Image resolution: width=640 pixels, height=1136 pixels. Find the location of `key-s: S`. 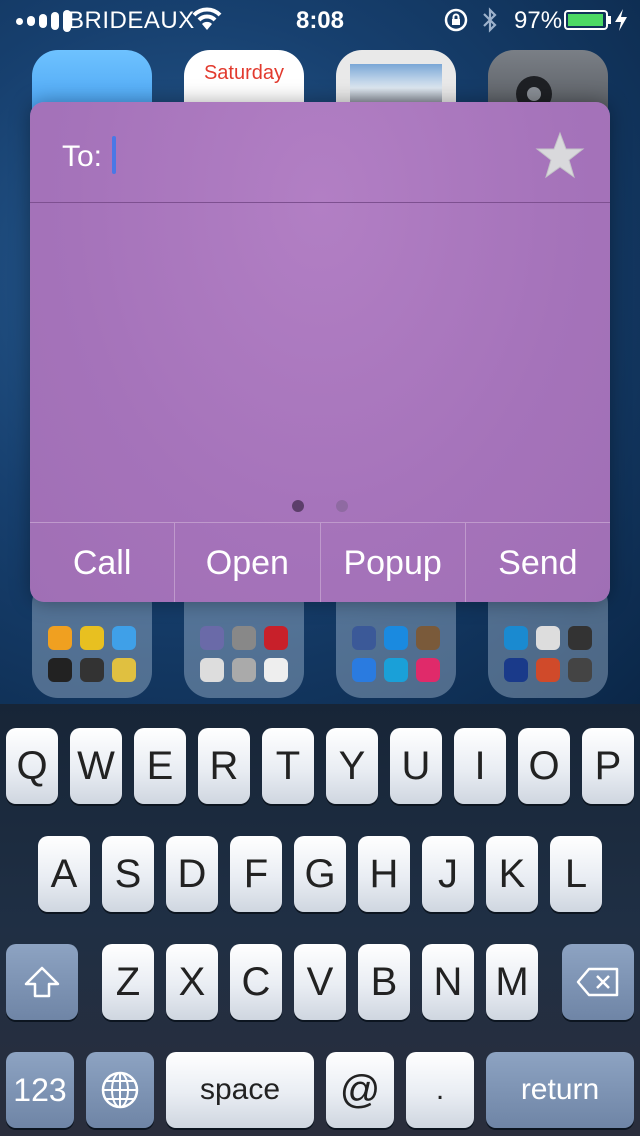

key-s: S is located at coordinates (128, 874).